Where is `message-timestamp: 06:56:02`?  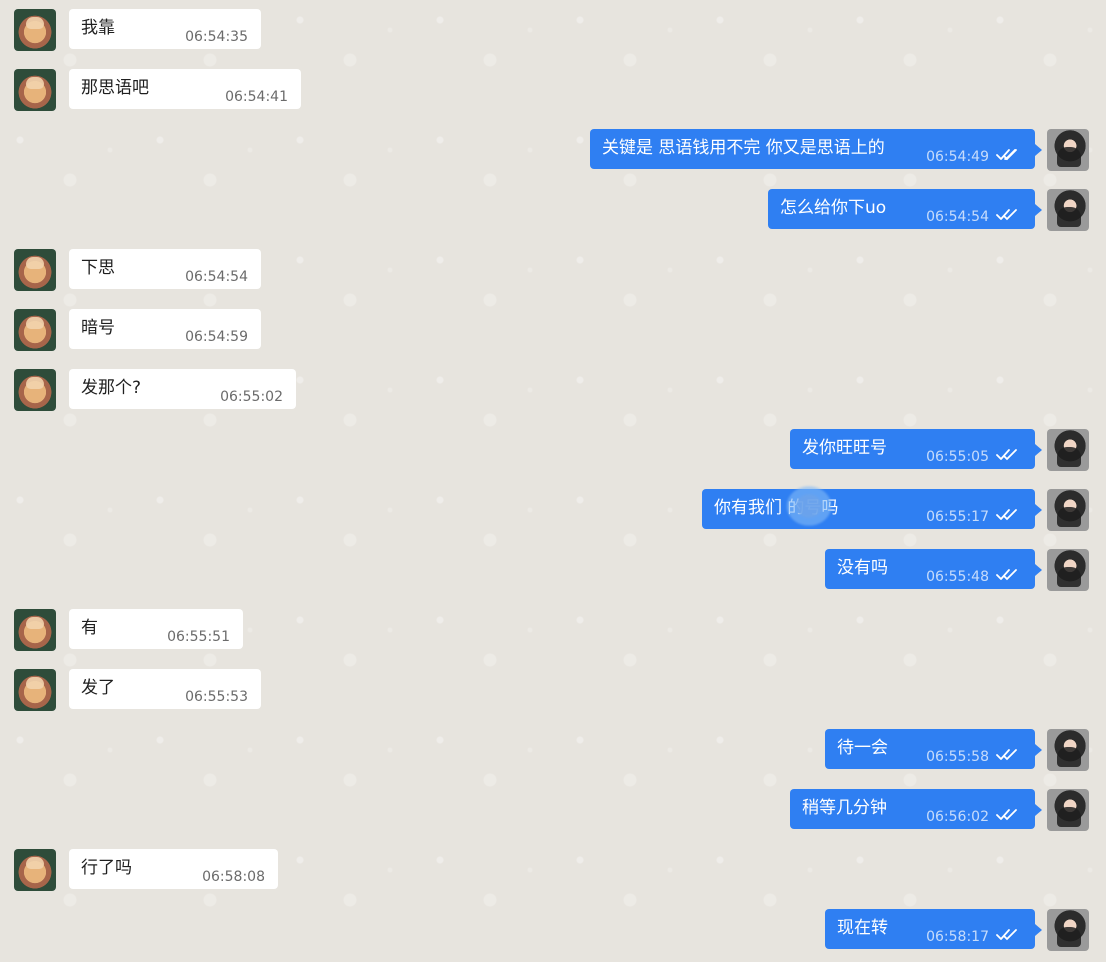
message-timestamp: 06:56:02 is located at coordinates (957, 817).